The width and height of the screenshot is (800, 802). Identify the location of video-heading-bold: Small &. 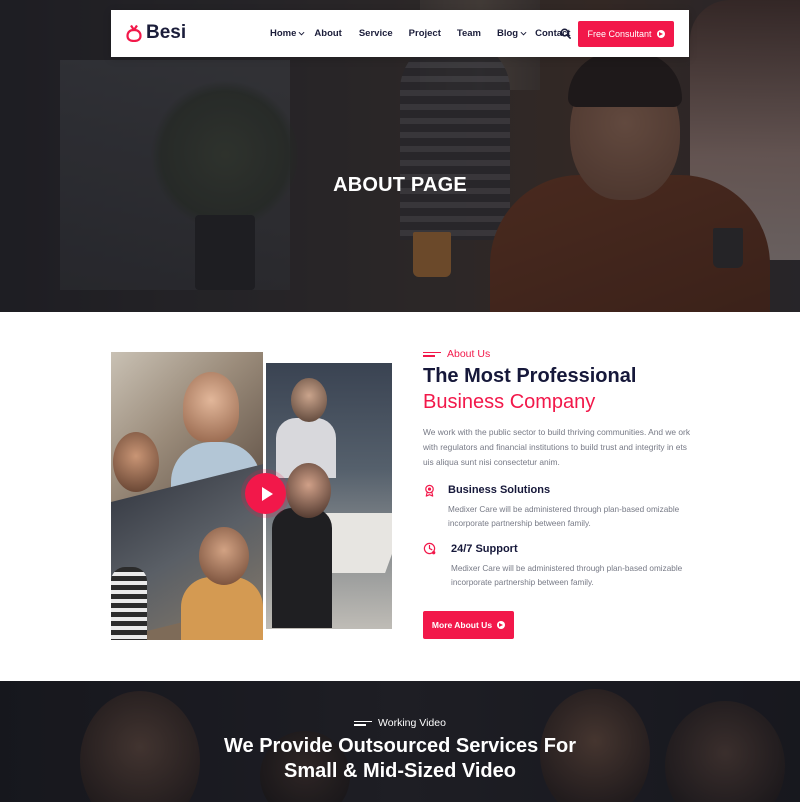
(321, 771).